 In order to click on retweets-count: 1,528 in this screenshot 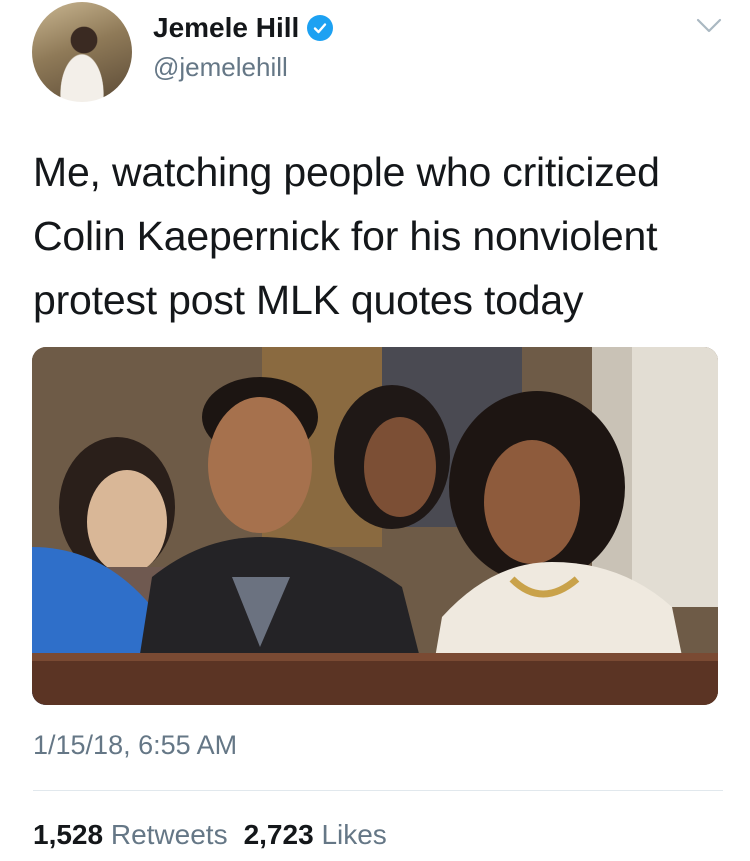, I will do `click(68, 834)`.